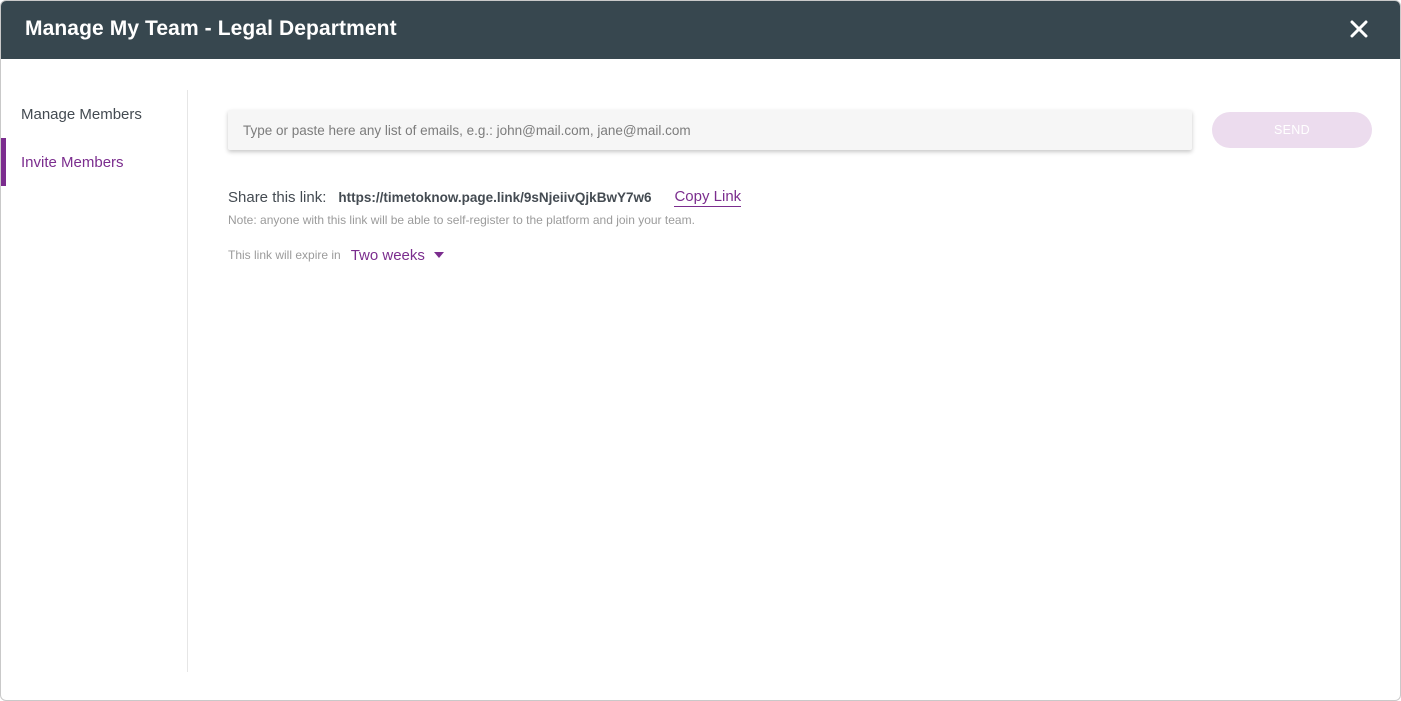  What do you see at coordinates (387, 255) in the screenshot?
I see `expire-value: Two weeks` at bounding box center [387, 255].